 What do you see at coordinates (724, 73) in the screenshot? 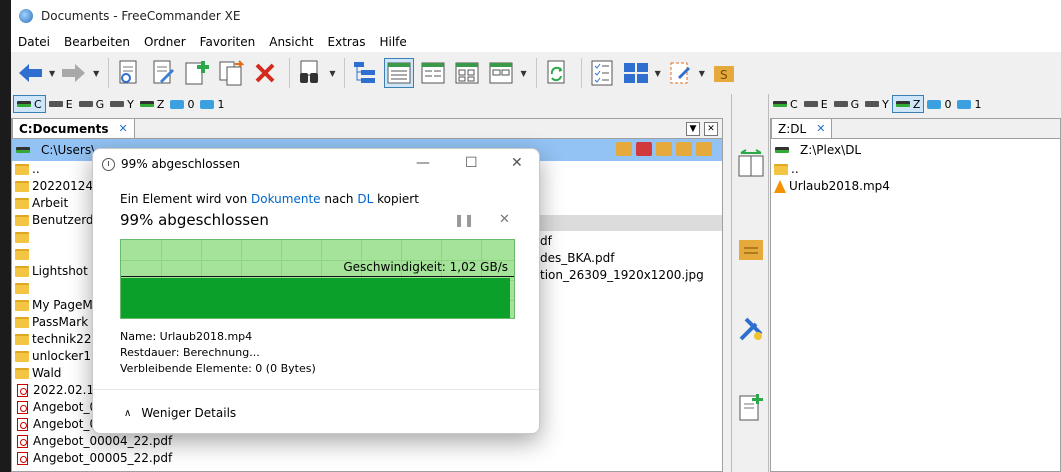
I see `script-button: S` at bounding box center [724, 73].